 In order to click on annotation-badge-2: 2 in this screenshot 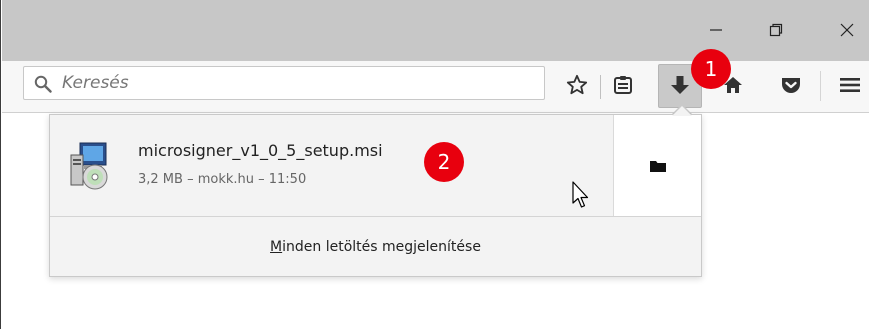, I will do `click(444, 162)`.